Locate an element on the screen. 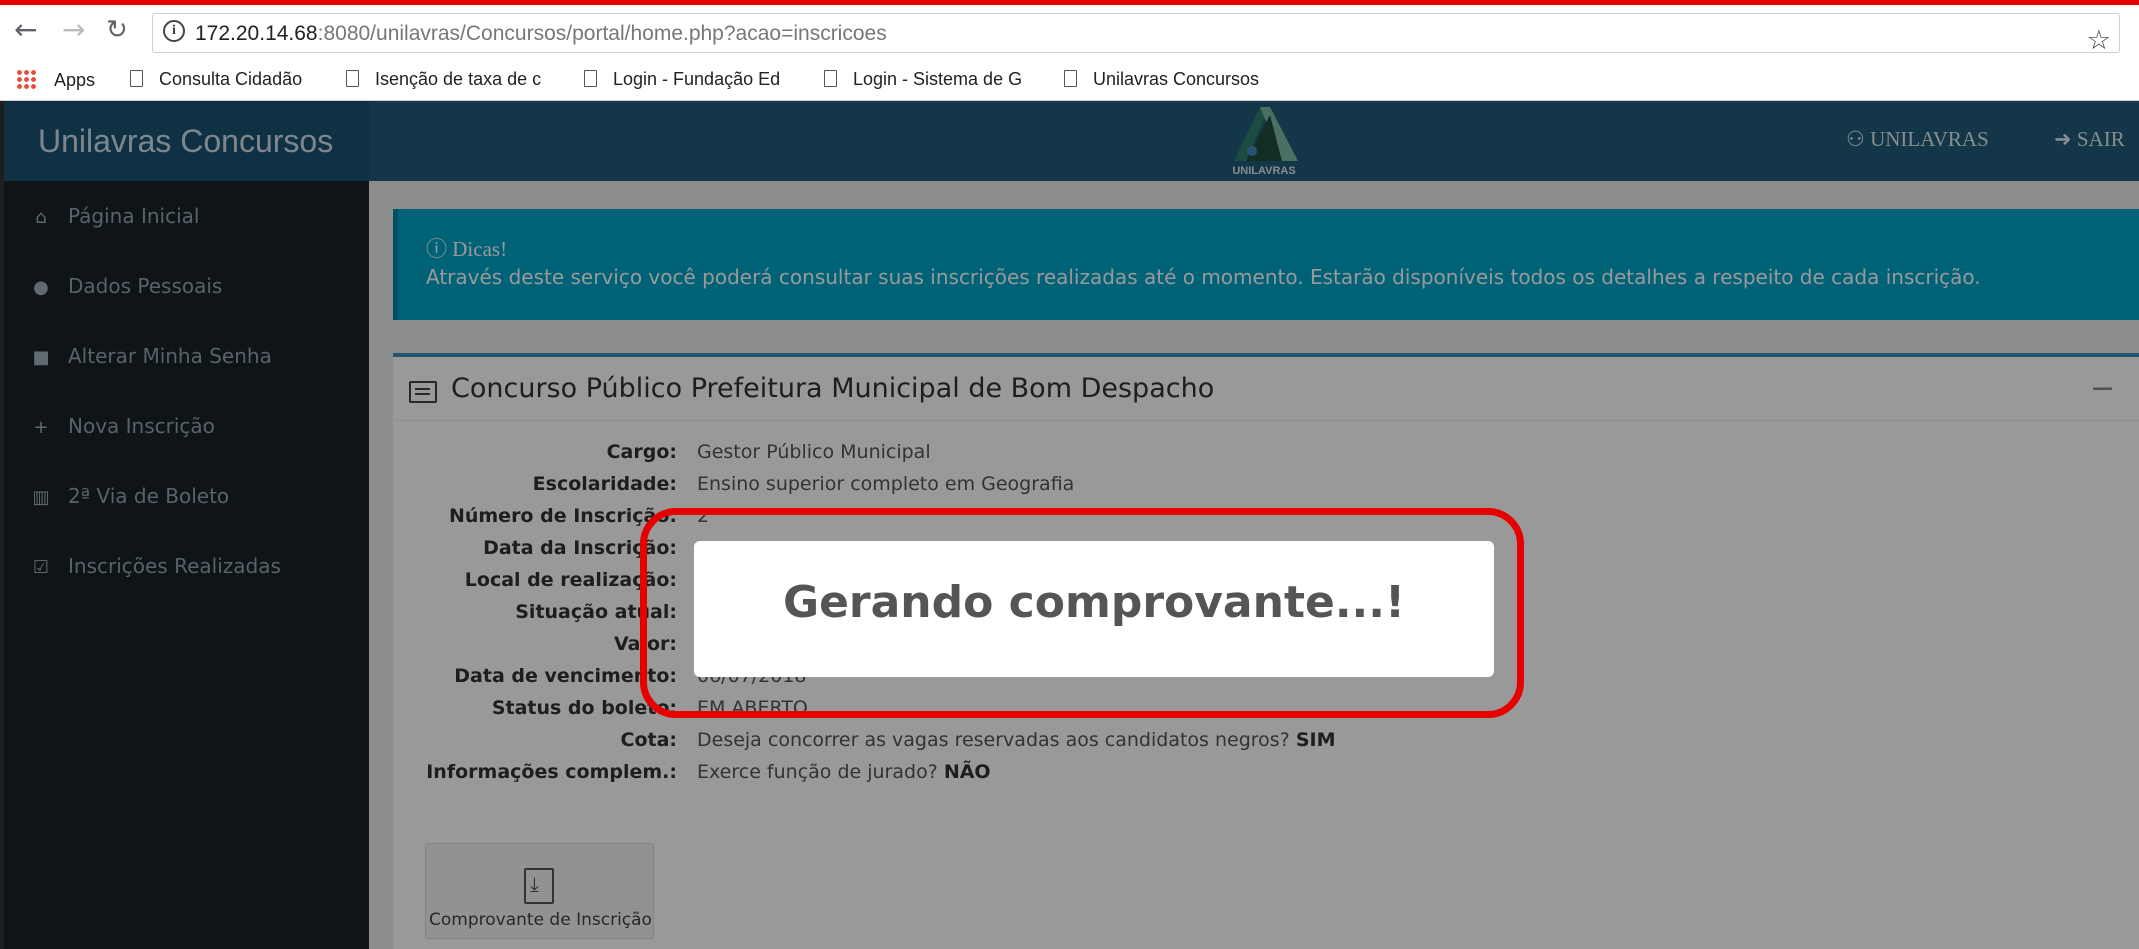 The height and width of the screenshot is (949, 2139). info-icon: i is located at coordinates (174, 31).